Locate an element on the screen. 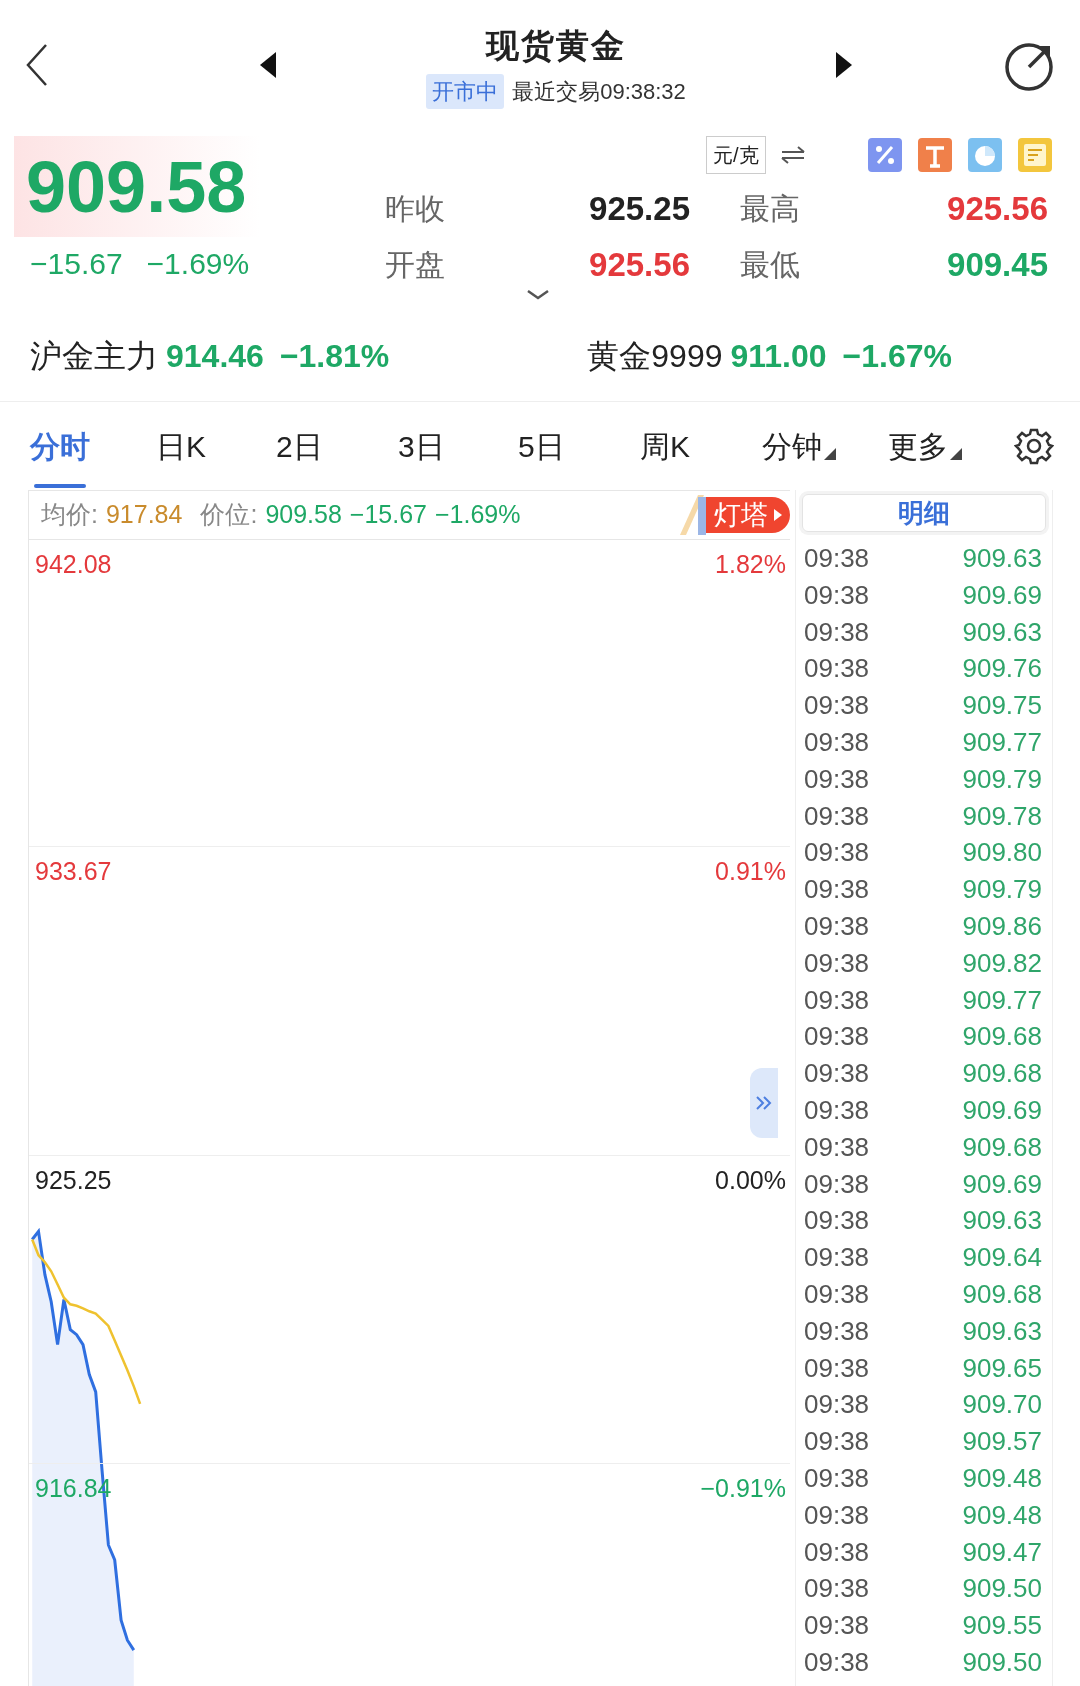 Image resolution: width=1080 pixels, height=1686 pixels. tab: 日K is located at coordinates (181, 446).